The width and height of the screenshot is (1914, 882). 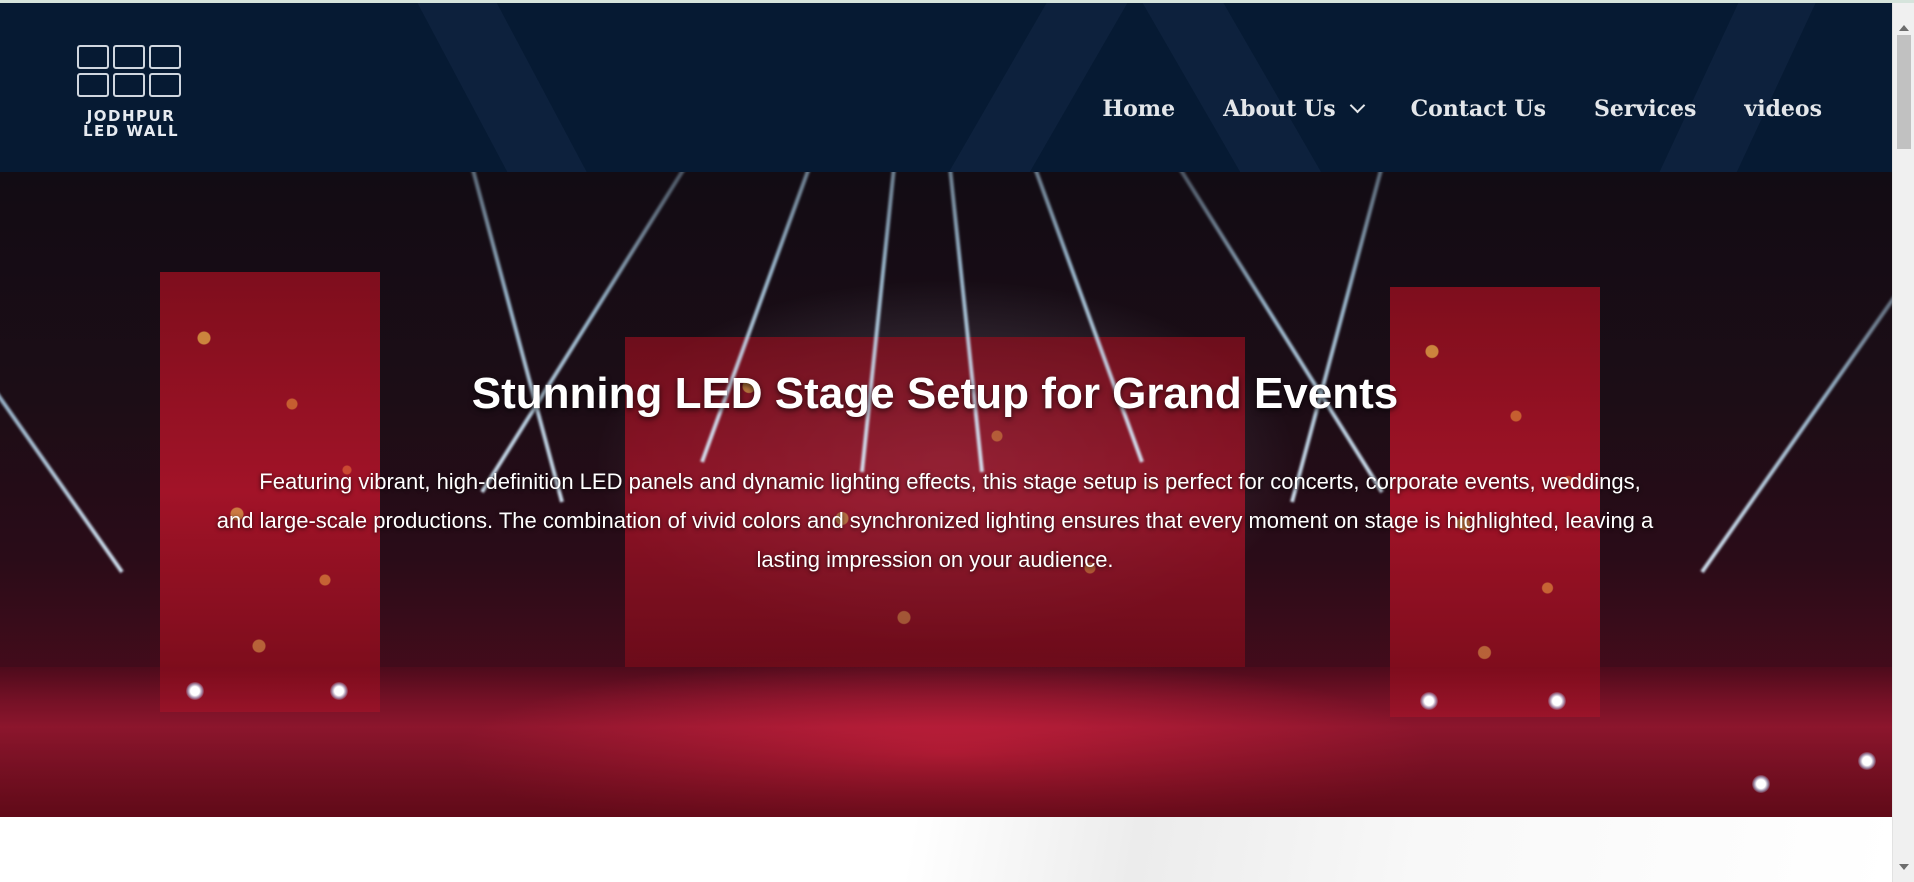 What do you see at coordinates (131, 131) in the screenshot?
I see `logo-text-line2: LED WALL` at bounding box center [131, 131].